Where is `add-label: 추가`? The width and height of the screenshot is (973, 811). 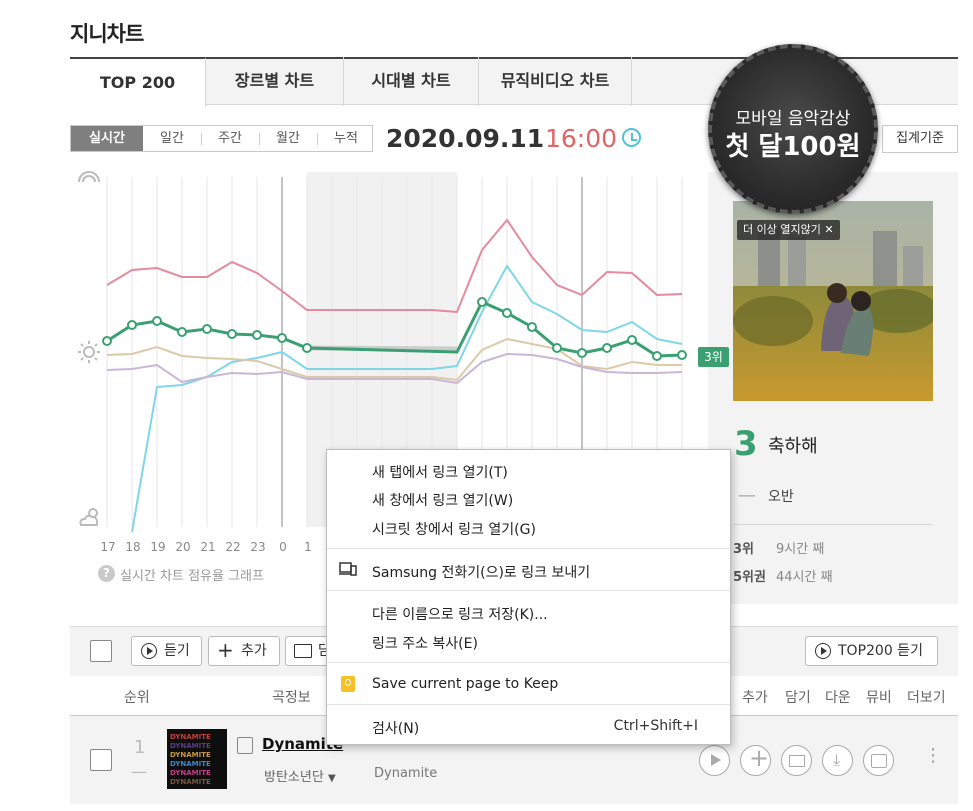
add-label: 추가 is located at coordinates (254, 651).